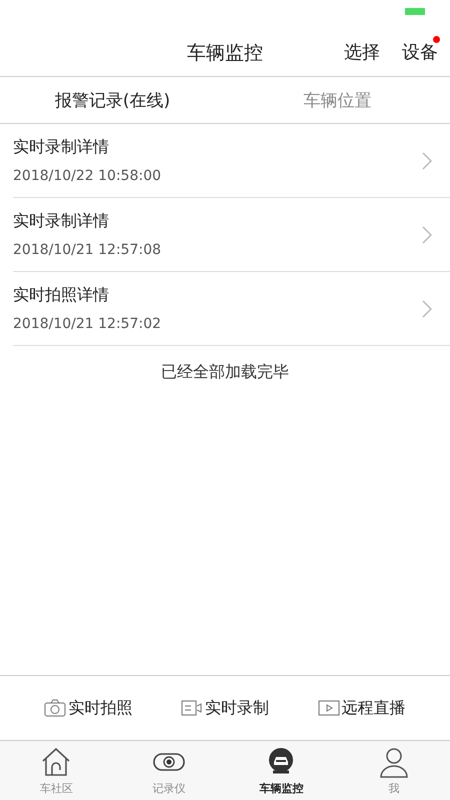 The width and height of the screenshot is (450, 800). I want to click on play-screen-icon, so click(329, 708).